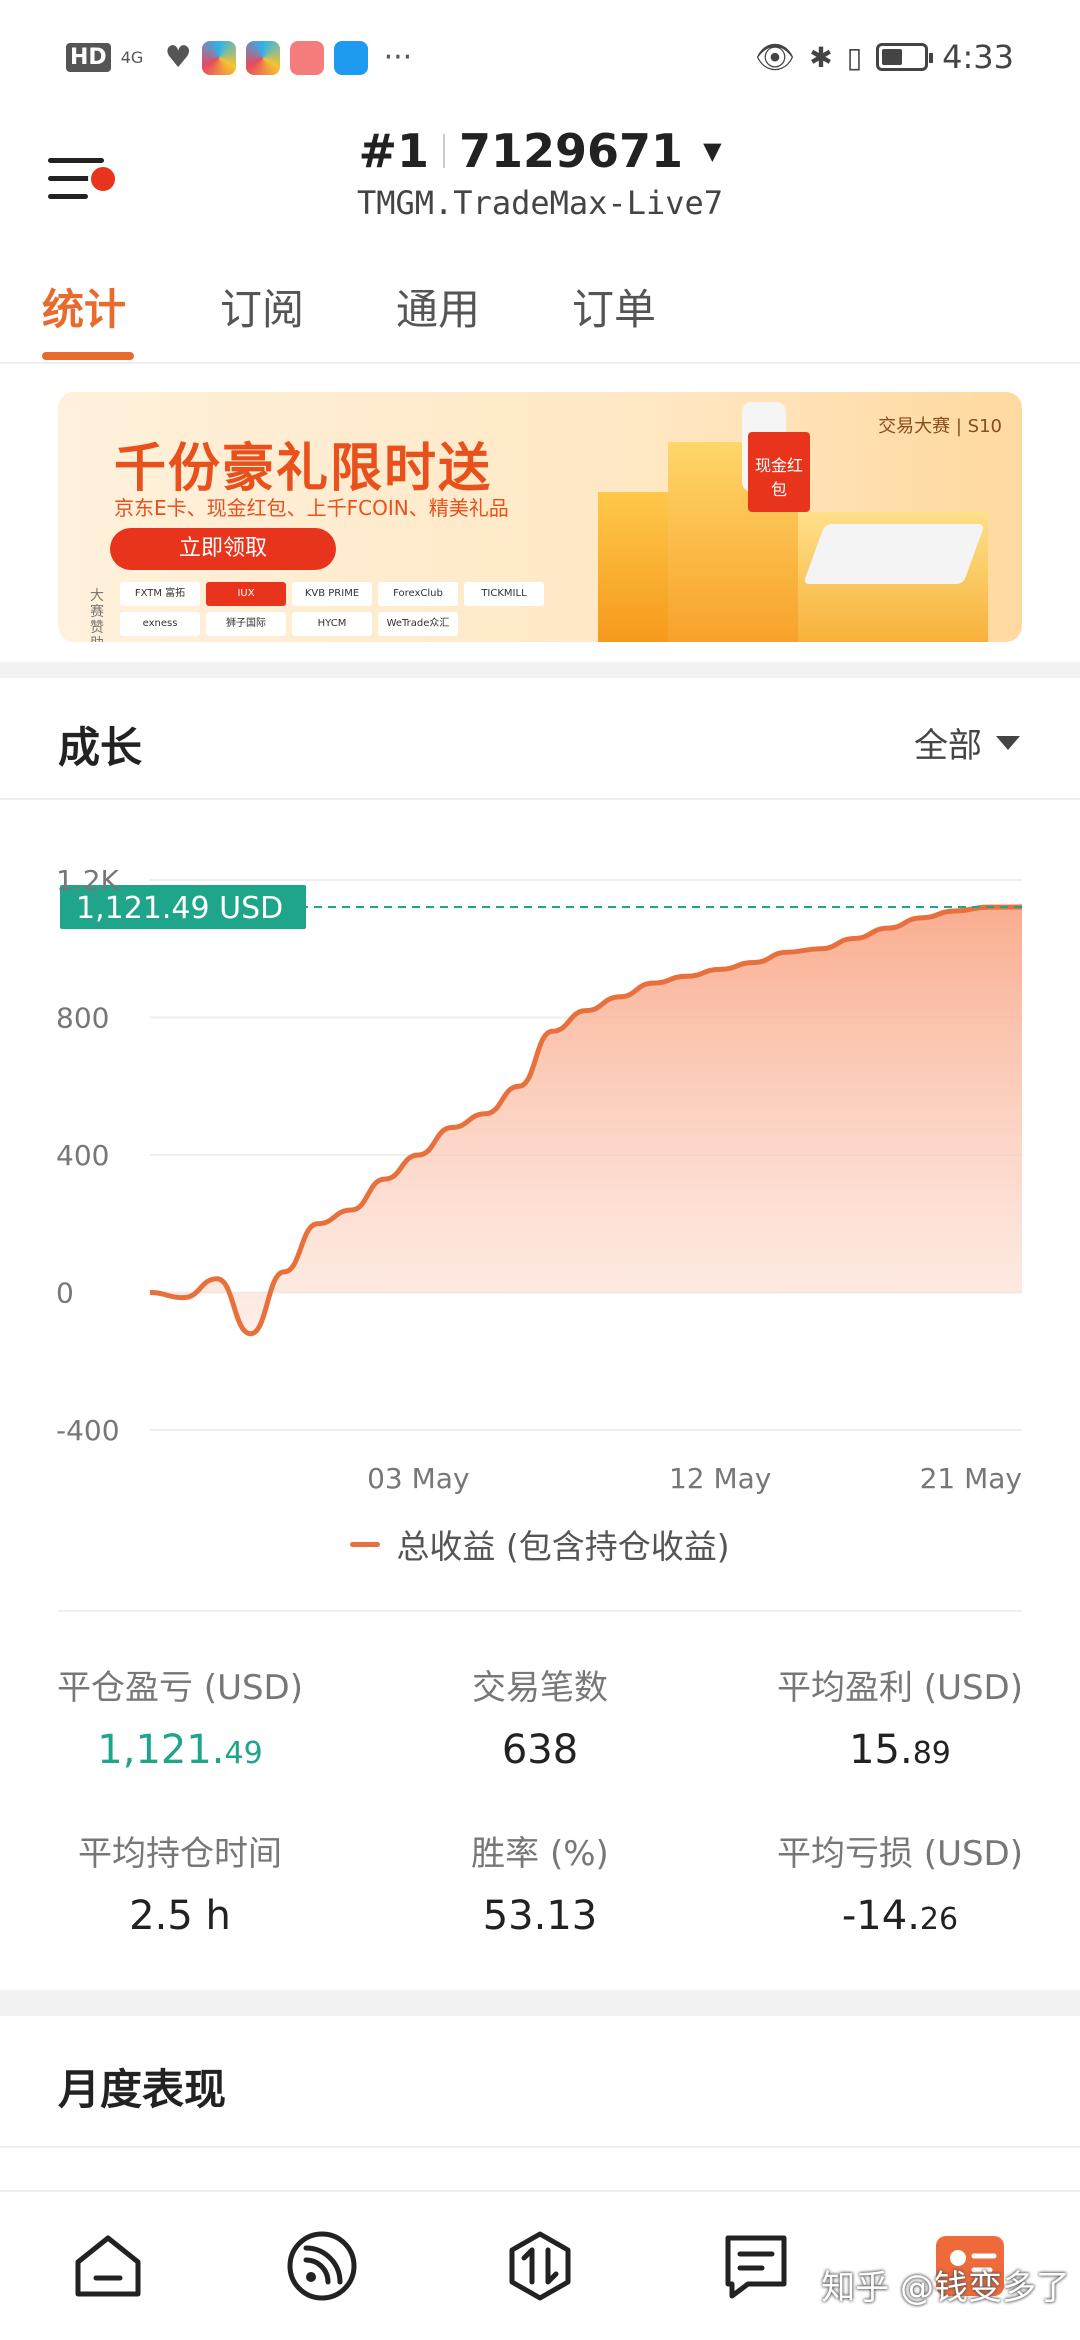 The width and height of the screenshot is (1080, 2340). What do you see at coordinates (180, 1854) in the screenshot?
I see `stat-label: 平均持仓时间` at bounding box center [180, 1854].